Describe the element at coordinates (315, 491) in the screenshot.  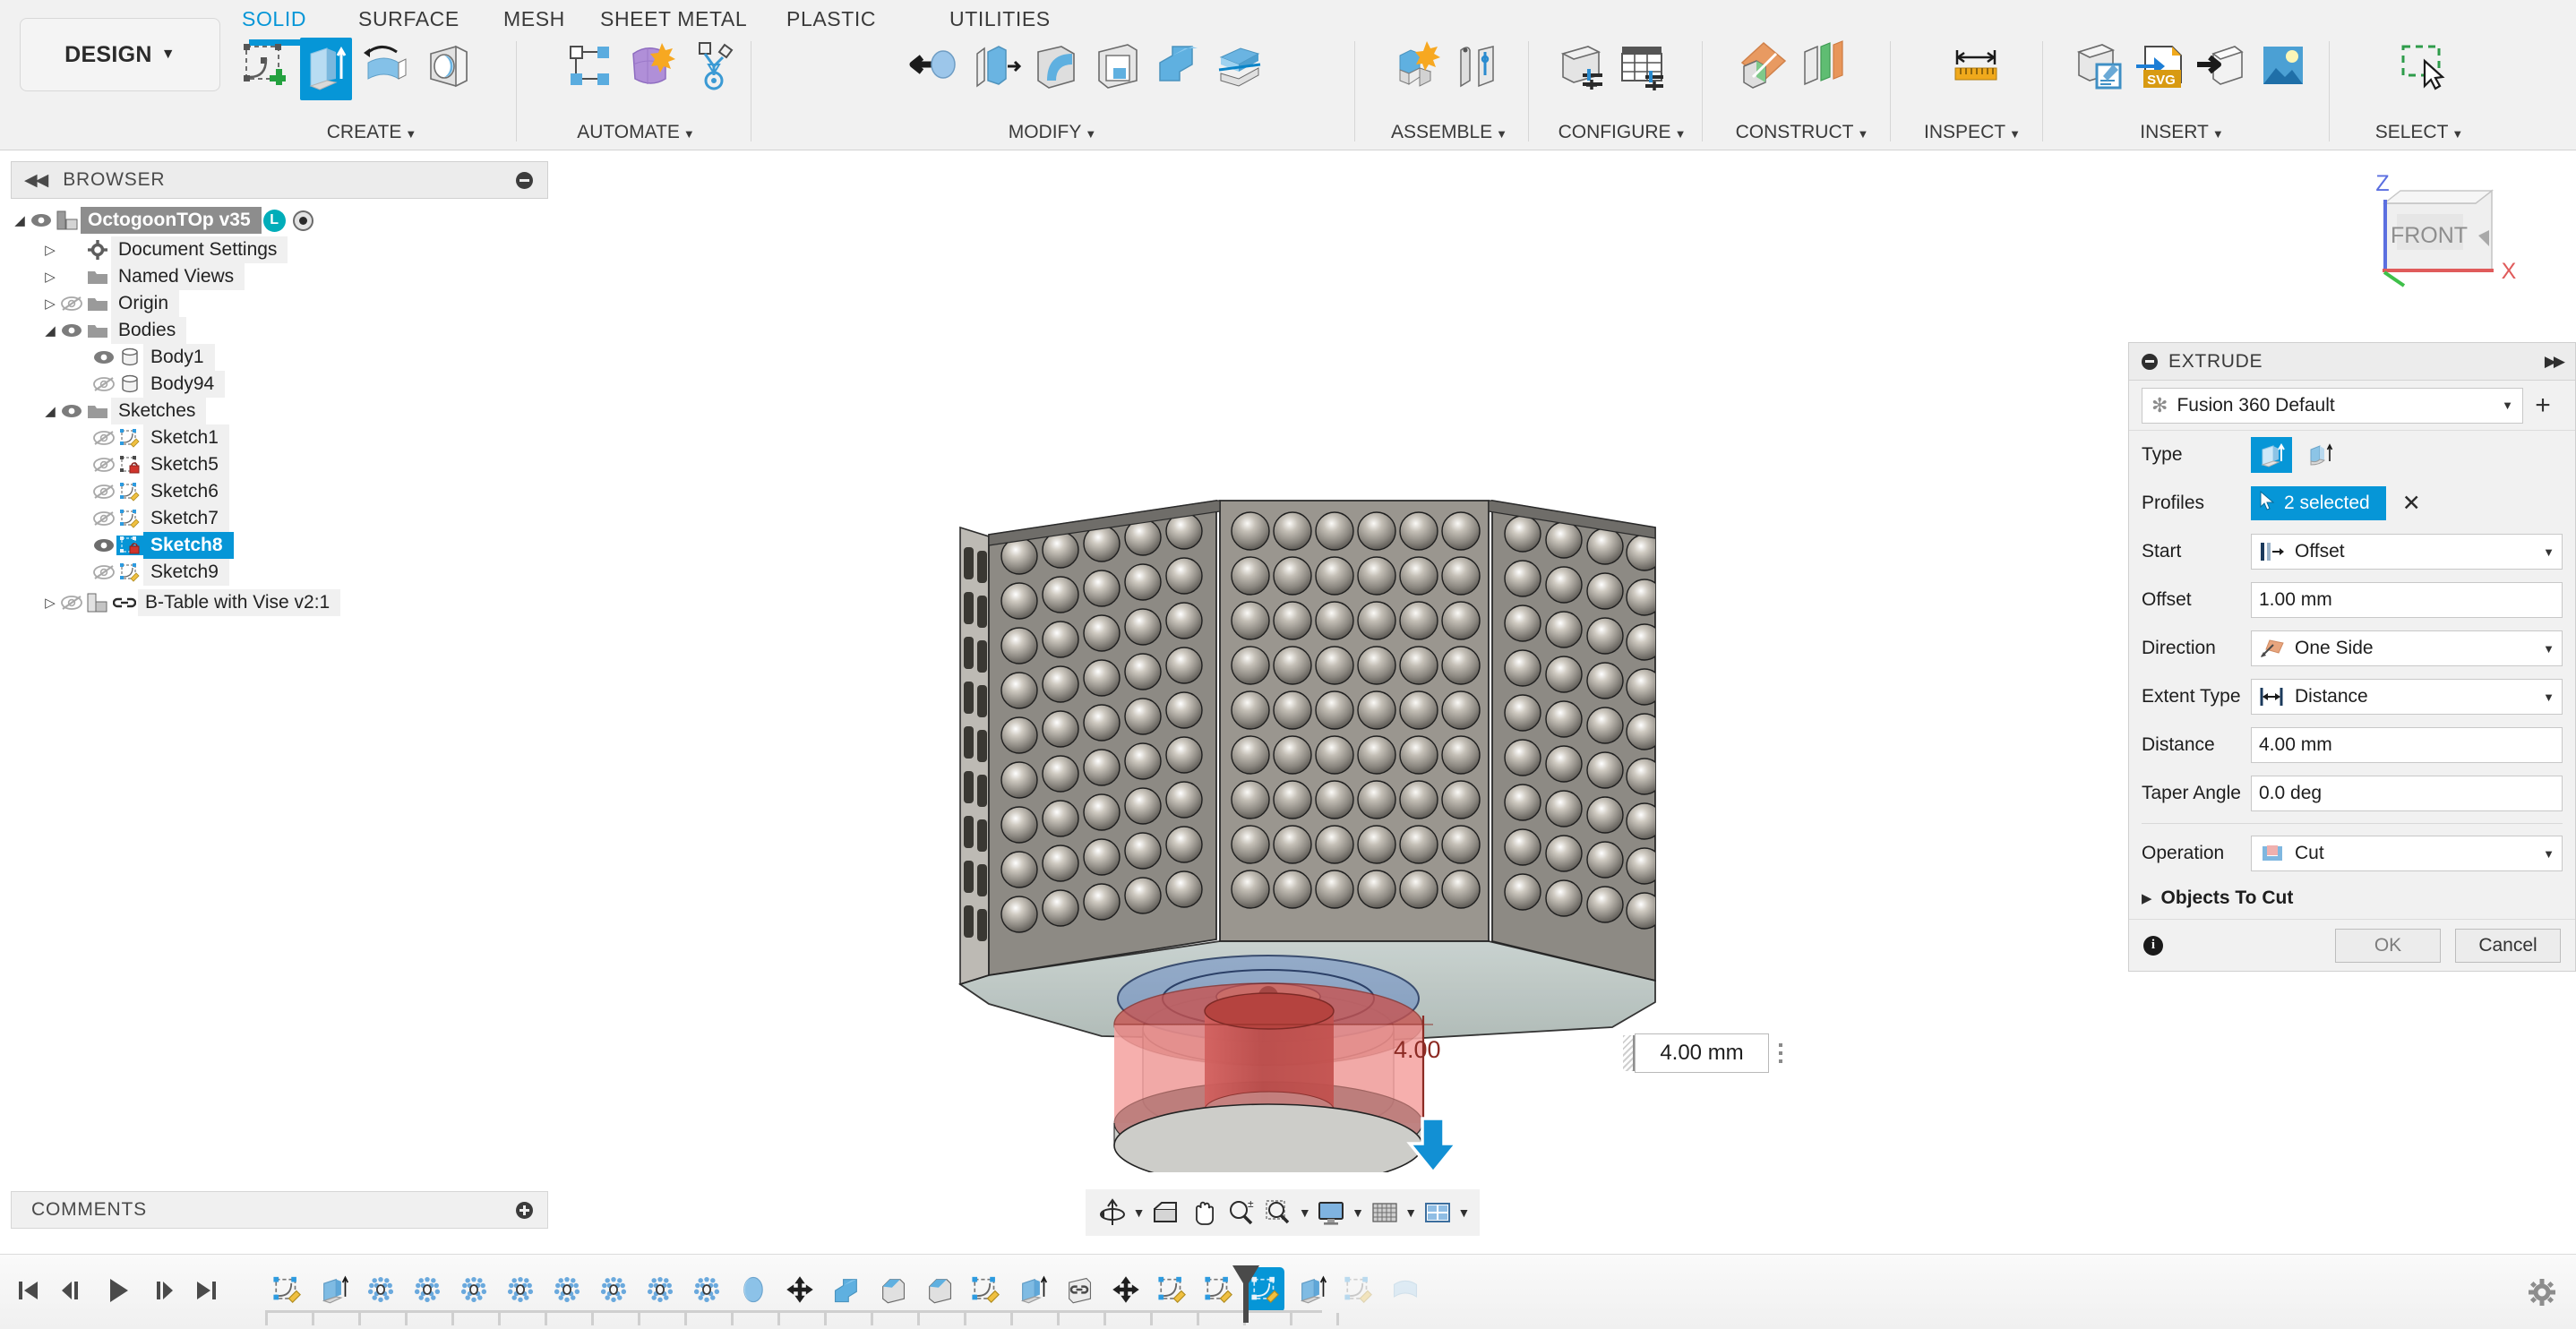
I see `tree-item-sketch6: Sketch6` at that location.